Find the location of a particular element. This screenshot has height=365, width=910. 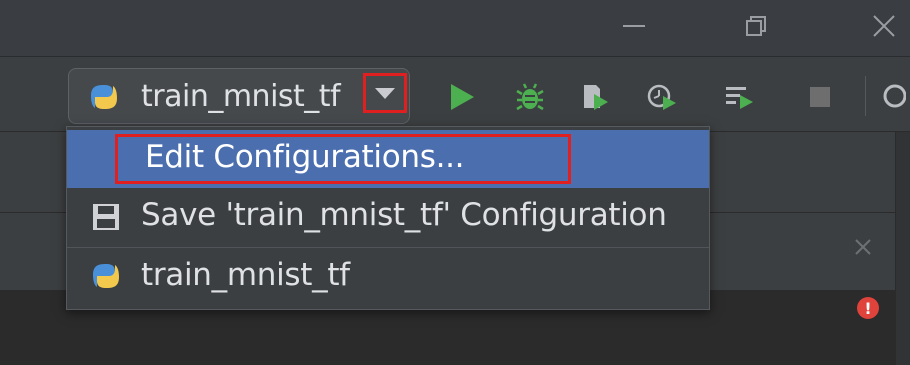

debug-button is located at coordinates (530, 97).